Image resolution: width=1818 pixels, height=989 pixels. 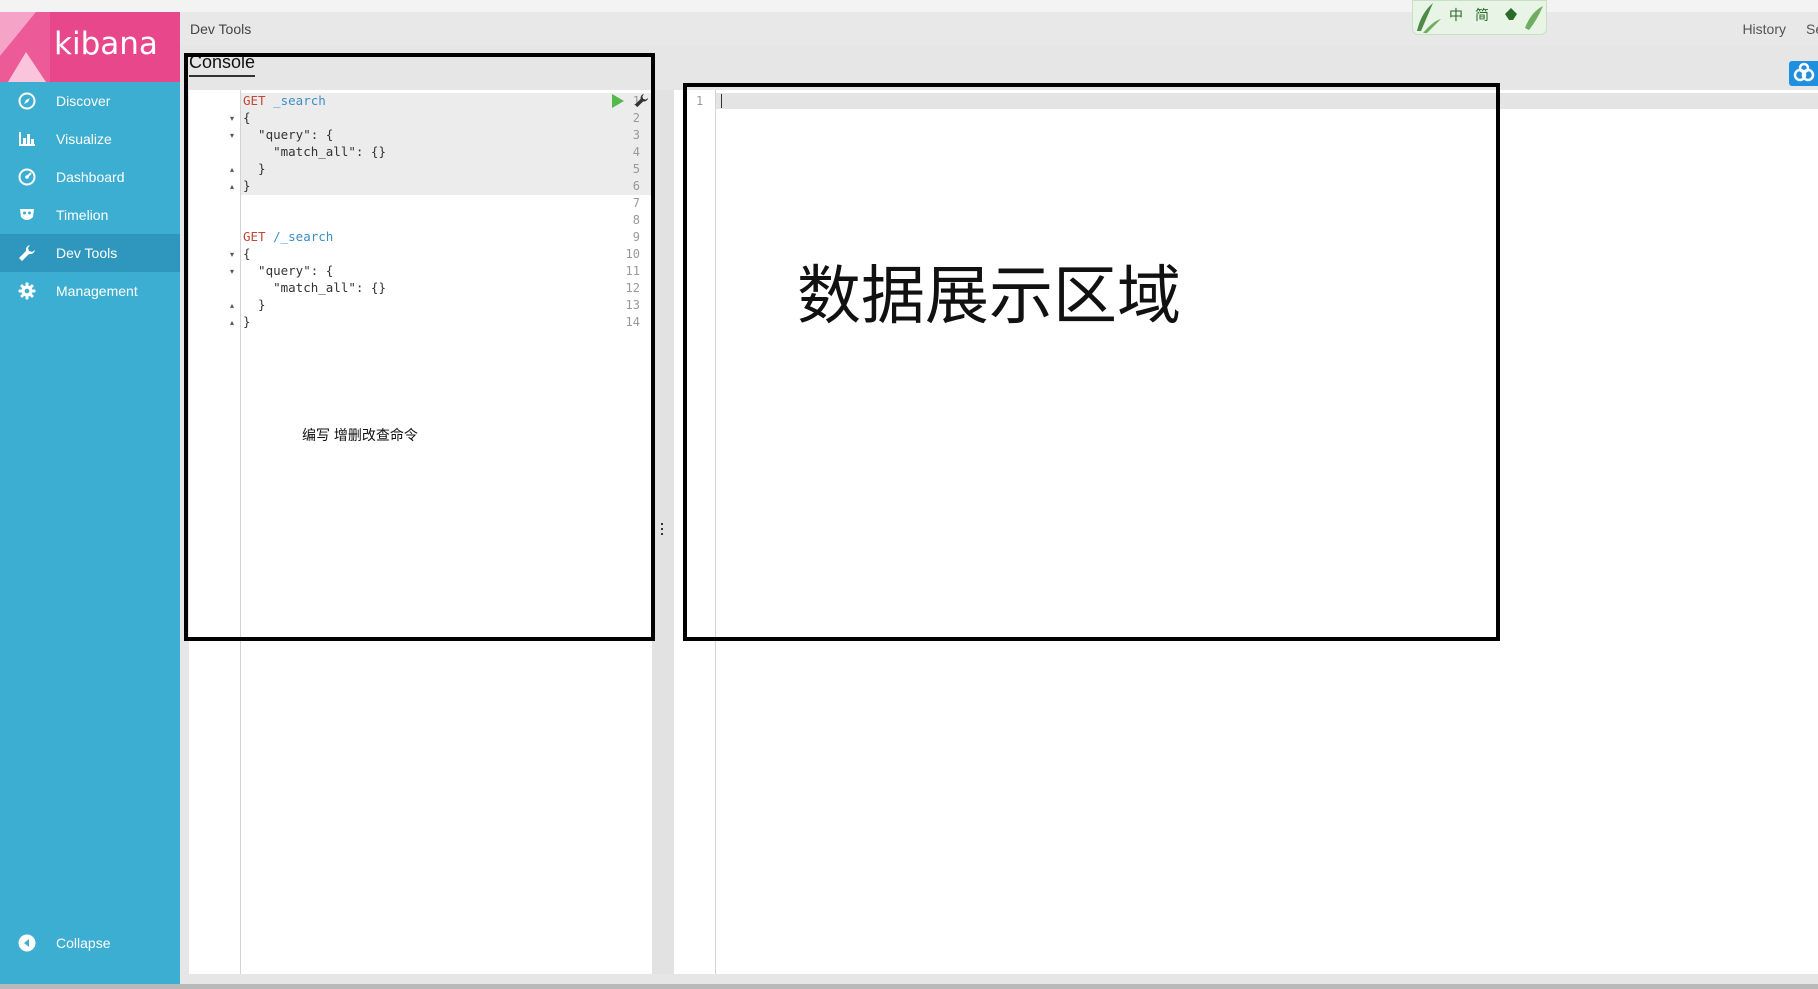 I want to click on kibana-logo-text: kibana, so click(x=106, y=44).